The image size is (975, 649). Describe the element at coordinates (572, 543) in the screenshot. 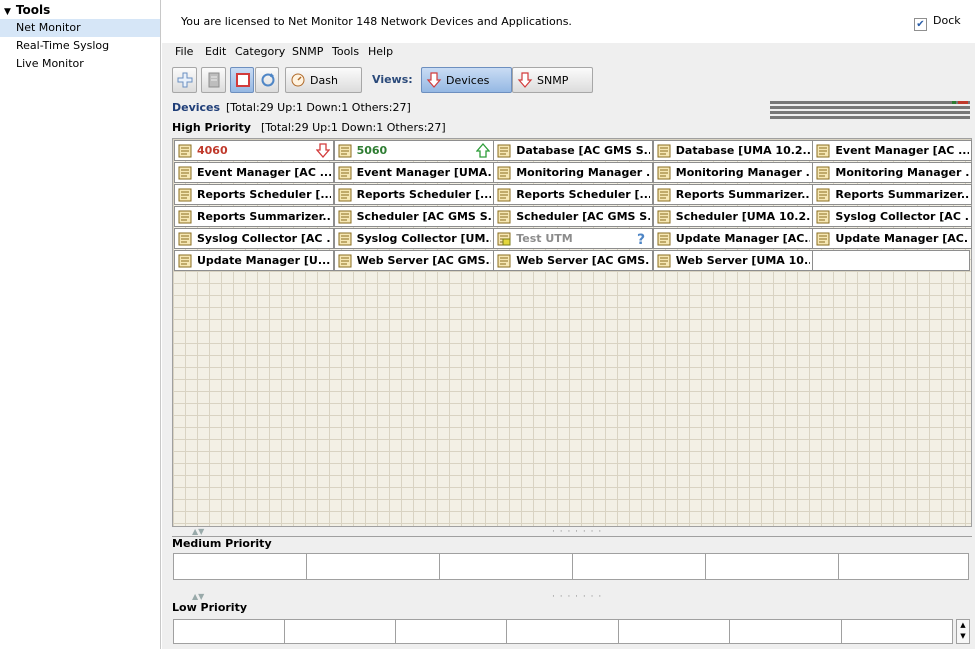

I see `medium-priority-header: Medium Priority` at that location.